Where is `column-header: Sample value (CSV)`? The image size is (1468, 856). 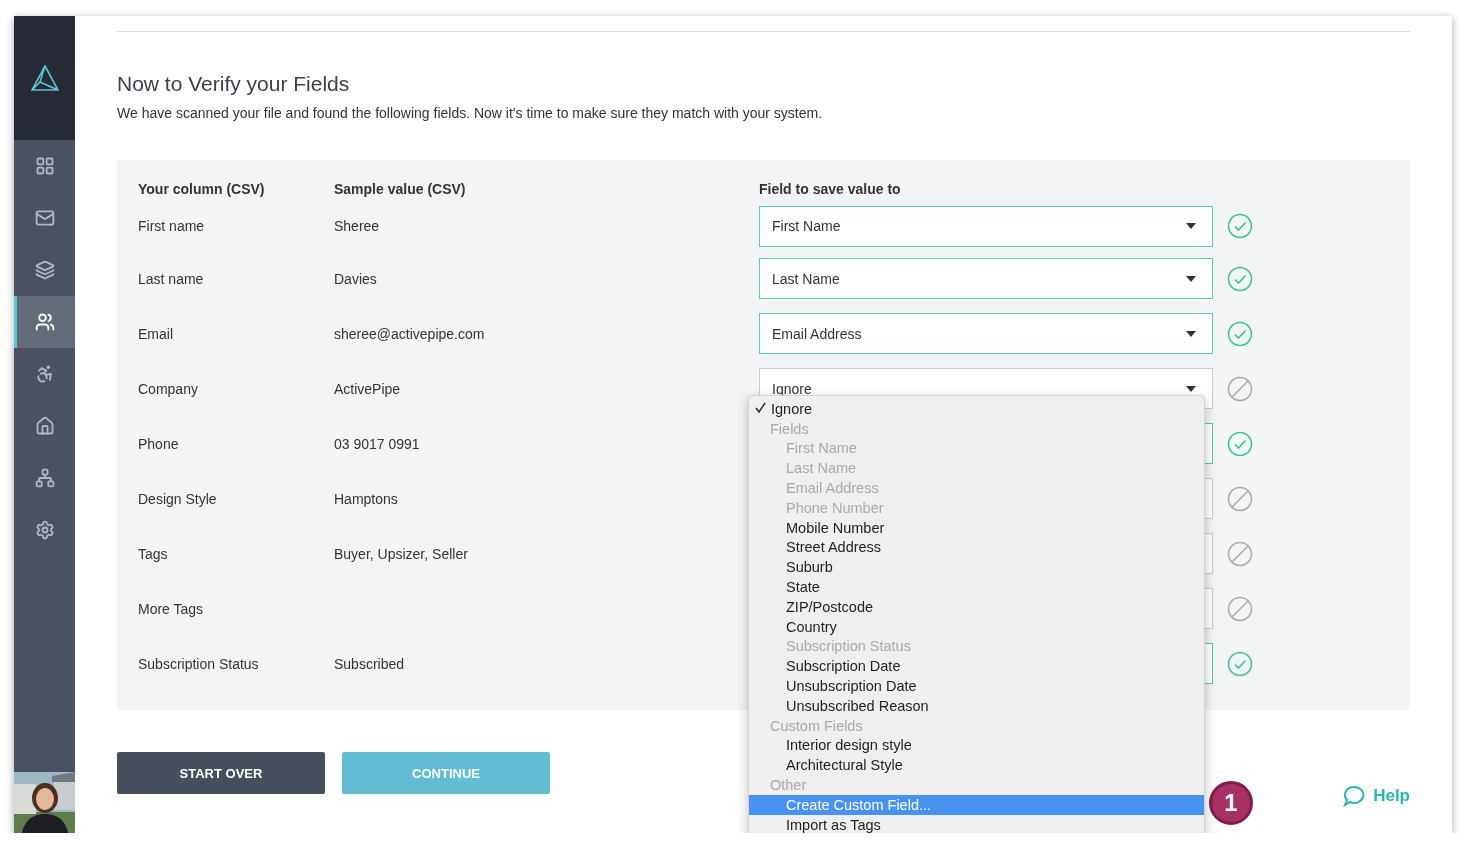 column-header: Sample value (CSV) is located at coordinates (400, 189).